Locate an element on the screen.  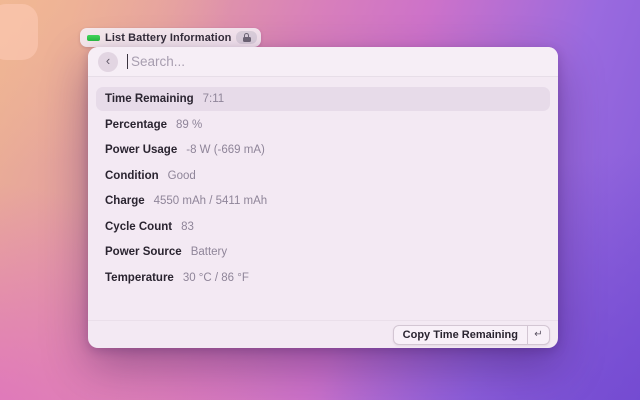
lock-icon is located at coordinates (246, 37).